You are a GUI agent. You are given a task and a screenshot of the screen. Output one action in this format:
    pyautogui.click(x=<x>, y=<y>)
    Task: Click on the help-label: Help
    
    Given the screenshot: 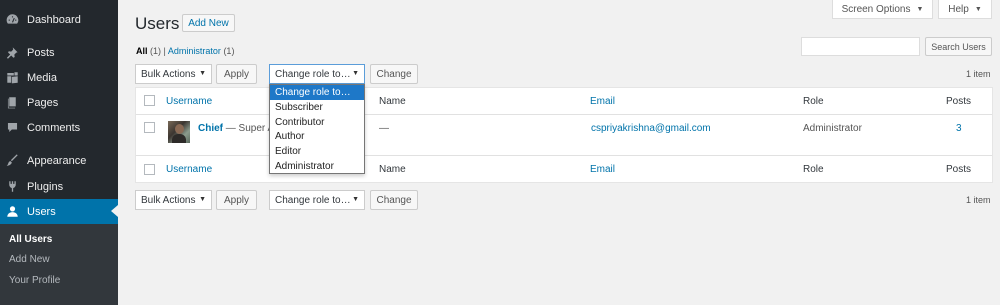 What is the action you would take?
    pyautogui.click(x=958, y=9)
    